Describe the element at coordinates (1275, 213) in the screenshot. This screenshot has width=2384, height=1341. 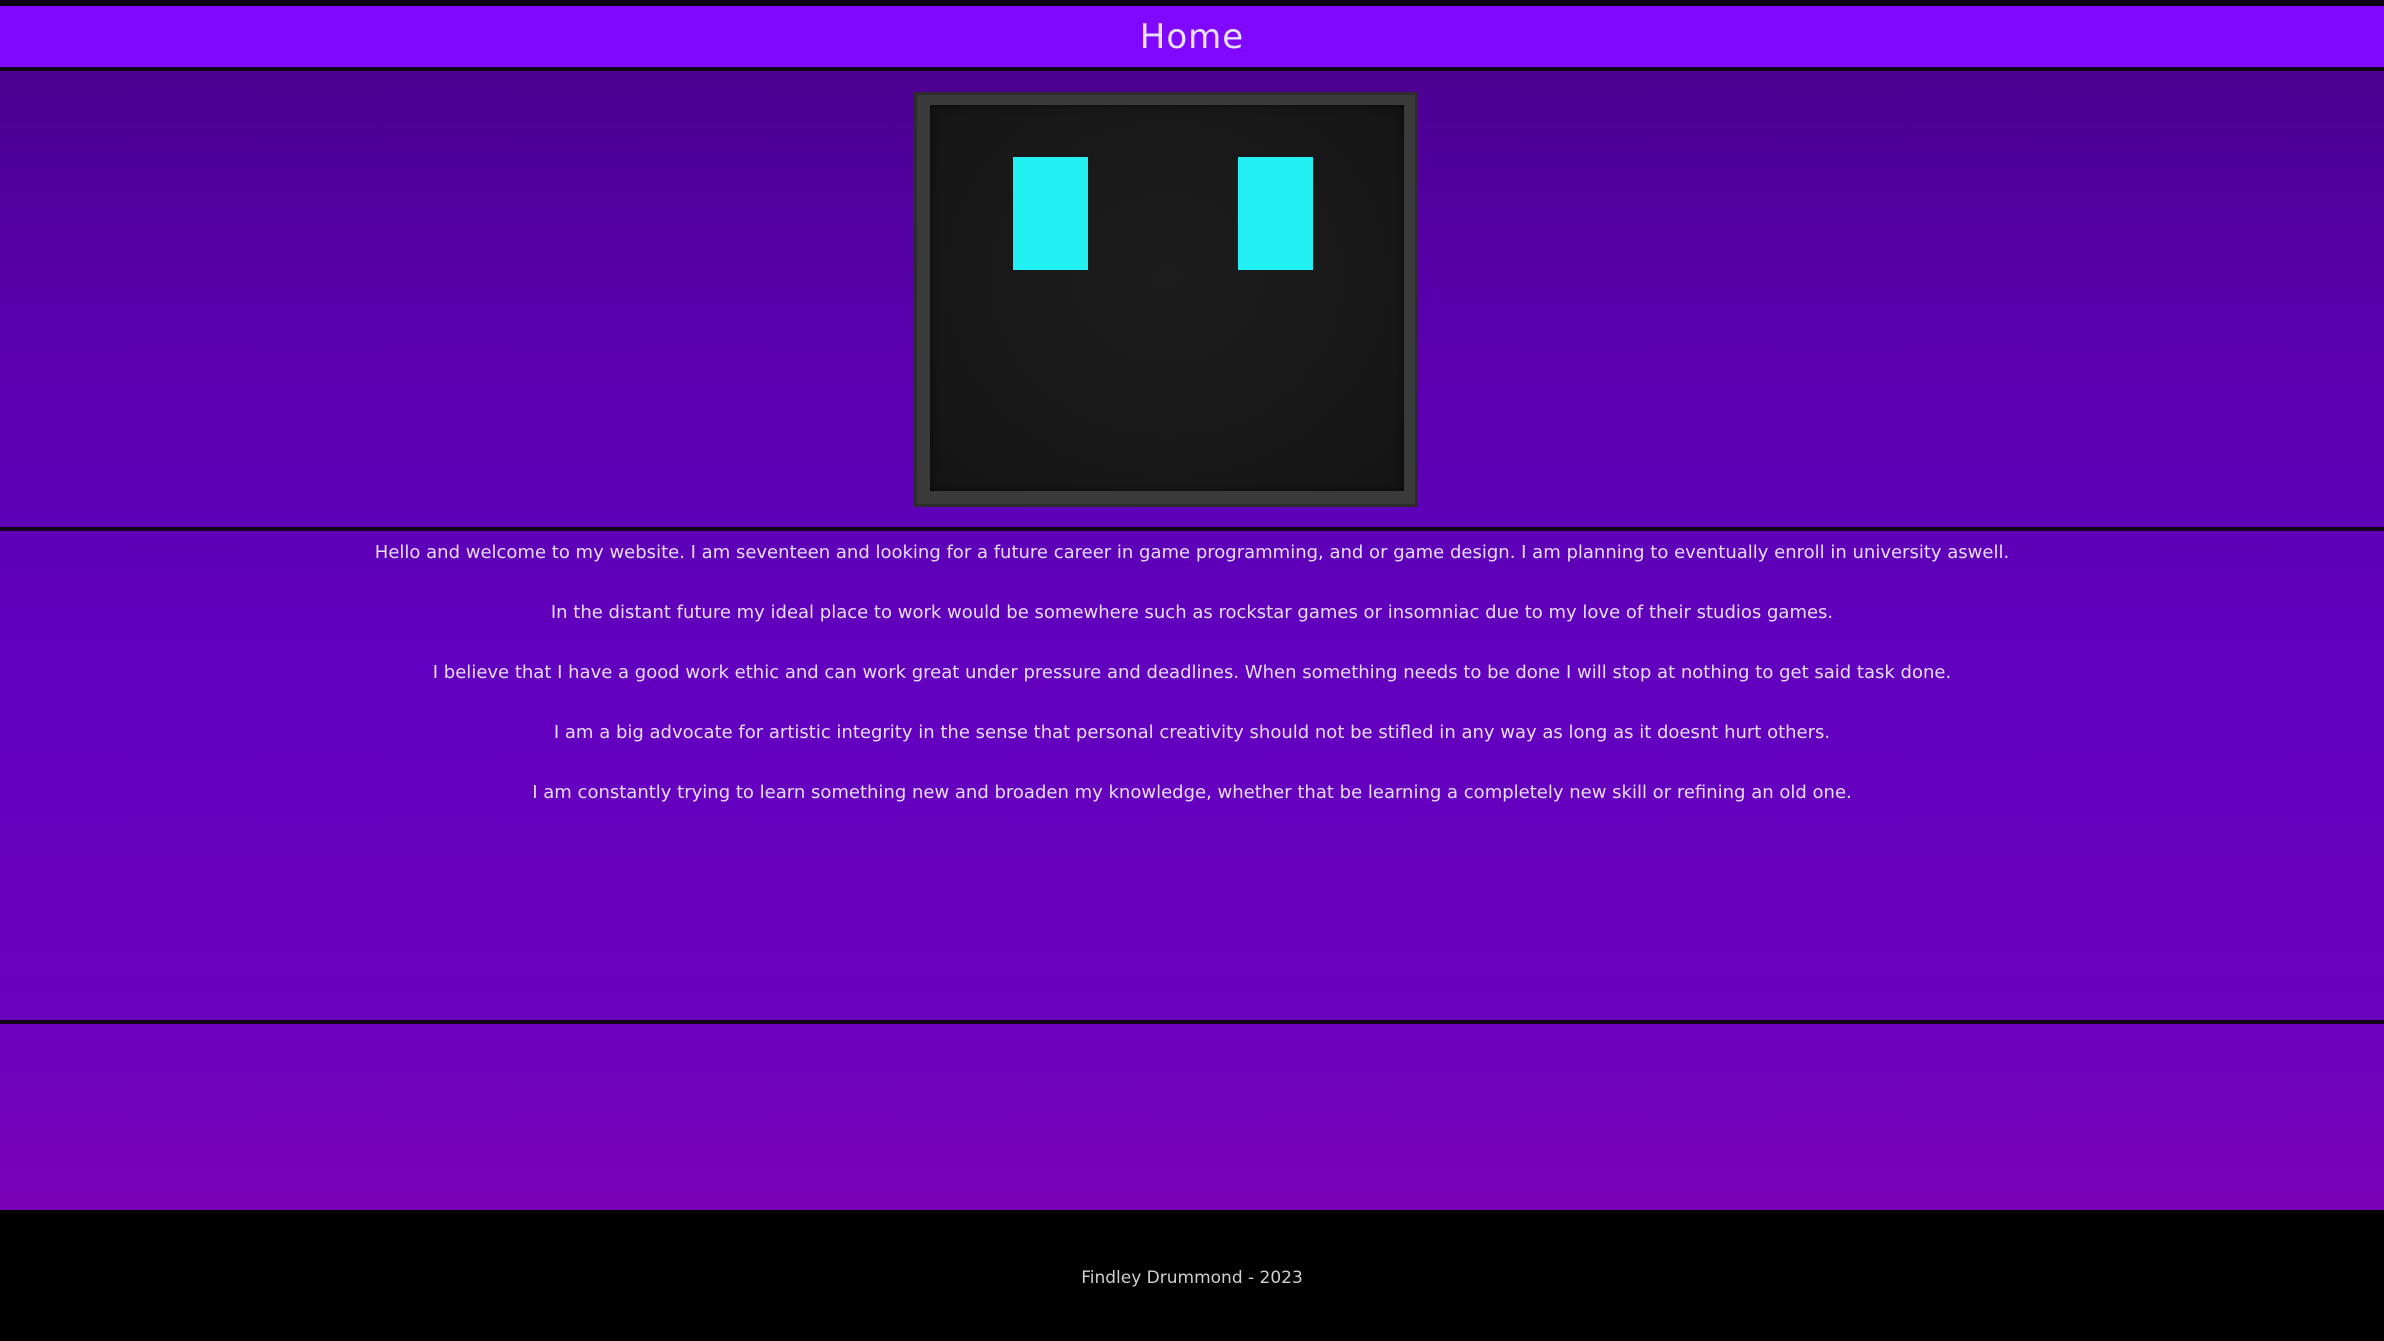
I see `logo-right-eye` at that location.